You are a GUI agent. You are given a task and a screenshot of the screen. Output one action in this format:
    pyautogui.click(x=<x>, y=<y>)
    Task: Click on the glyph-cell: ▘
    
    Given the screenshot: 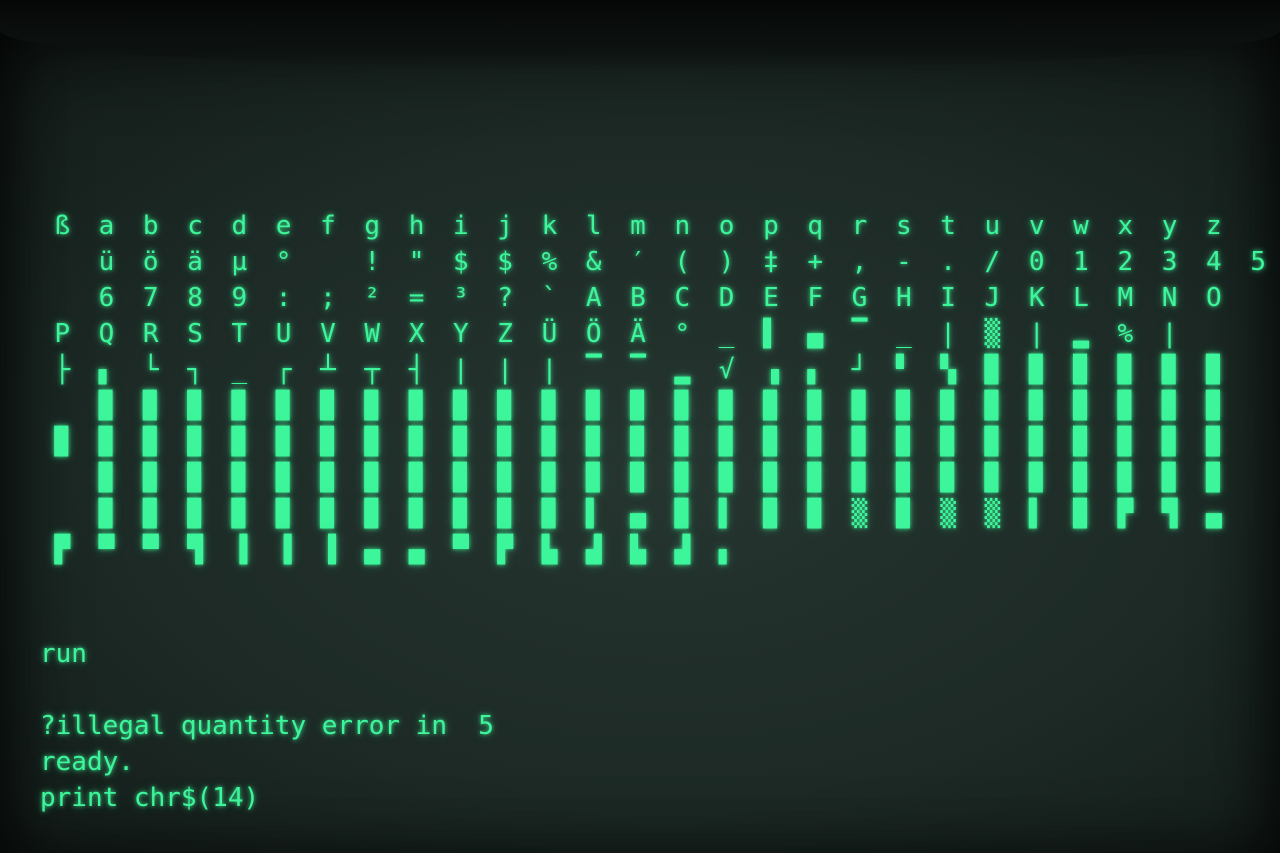 What is the action you would take?
    pyautogui.click(x=903, y=370)
    